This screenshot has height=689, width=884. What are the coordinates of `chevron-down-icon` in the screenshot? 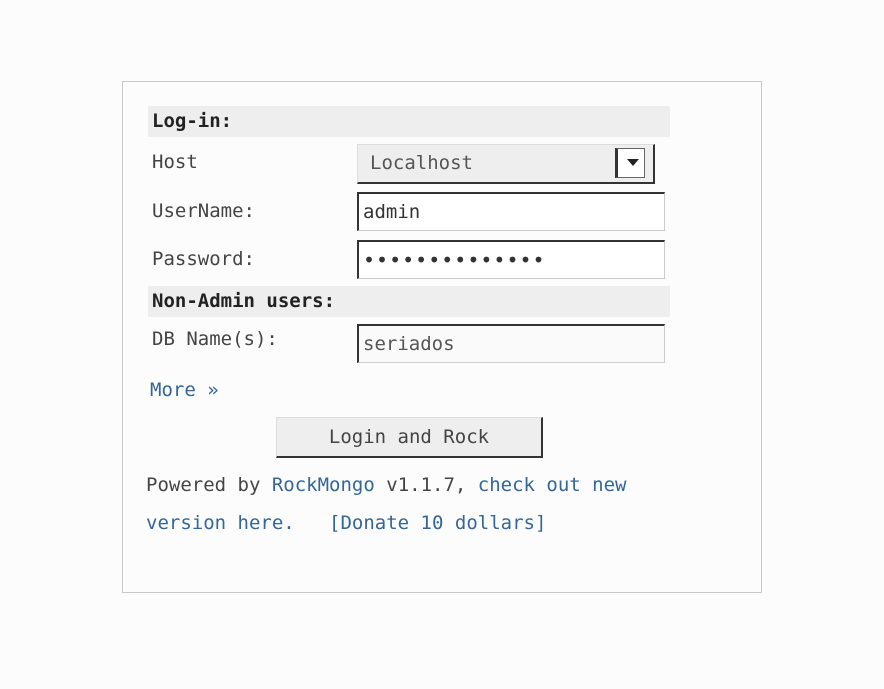 It's located at (630, 163).